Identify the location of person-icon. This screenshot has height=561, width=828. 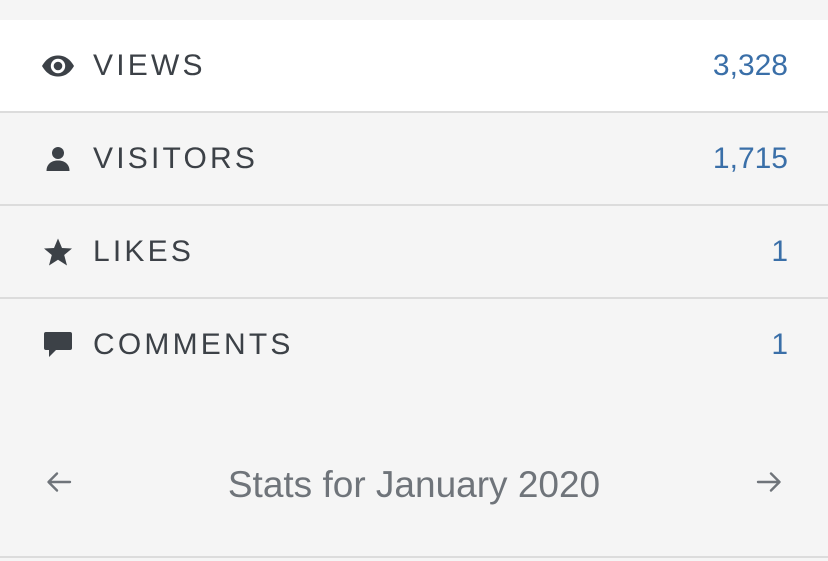
(58, 159).